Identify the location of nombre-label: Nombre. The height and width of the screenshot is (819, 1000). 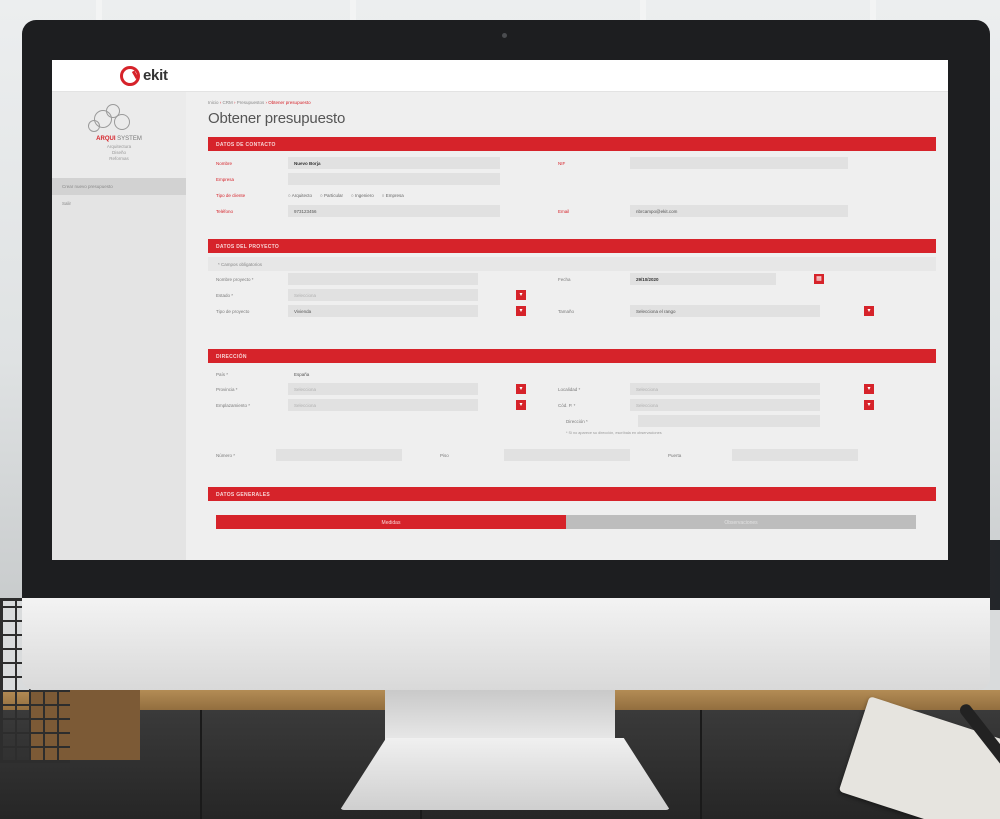
(224, 163).